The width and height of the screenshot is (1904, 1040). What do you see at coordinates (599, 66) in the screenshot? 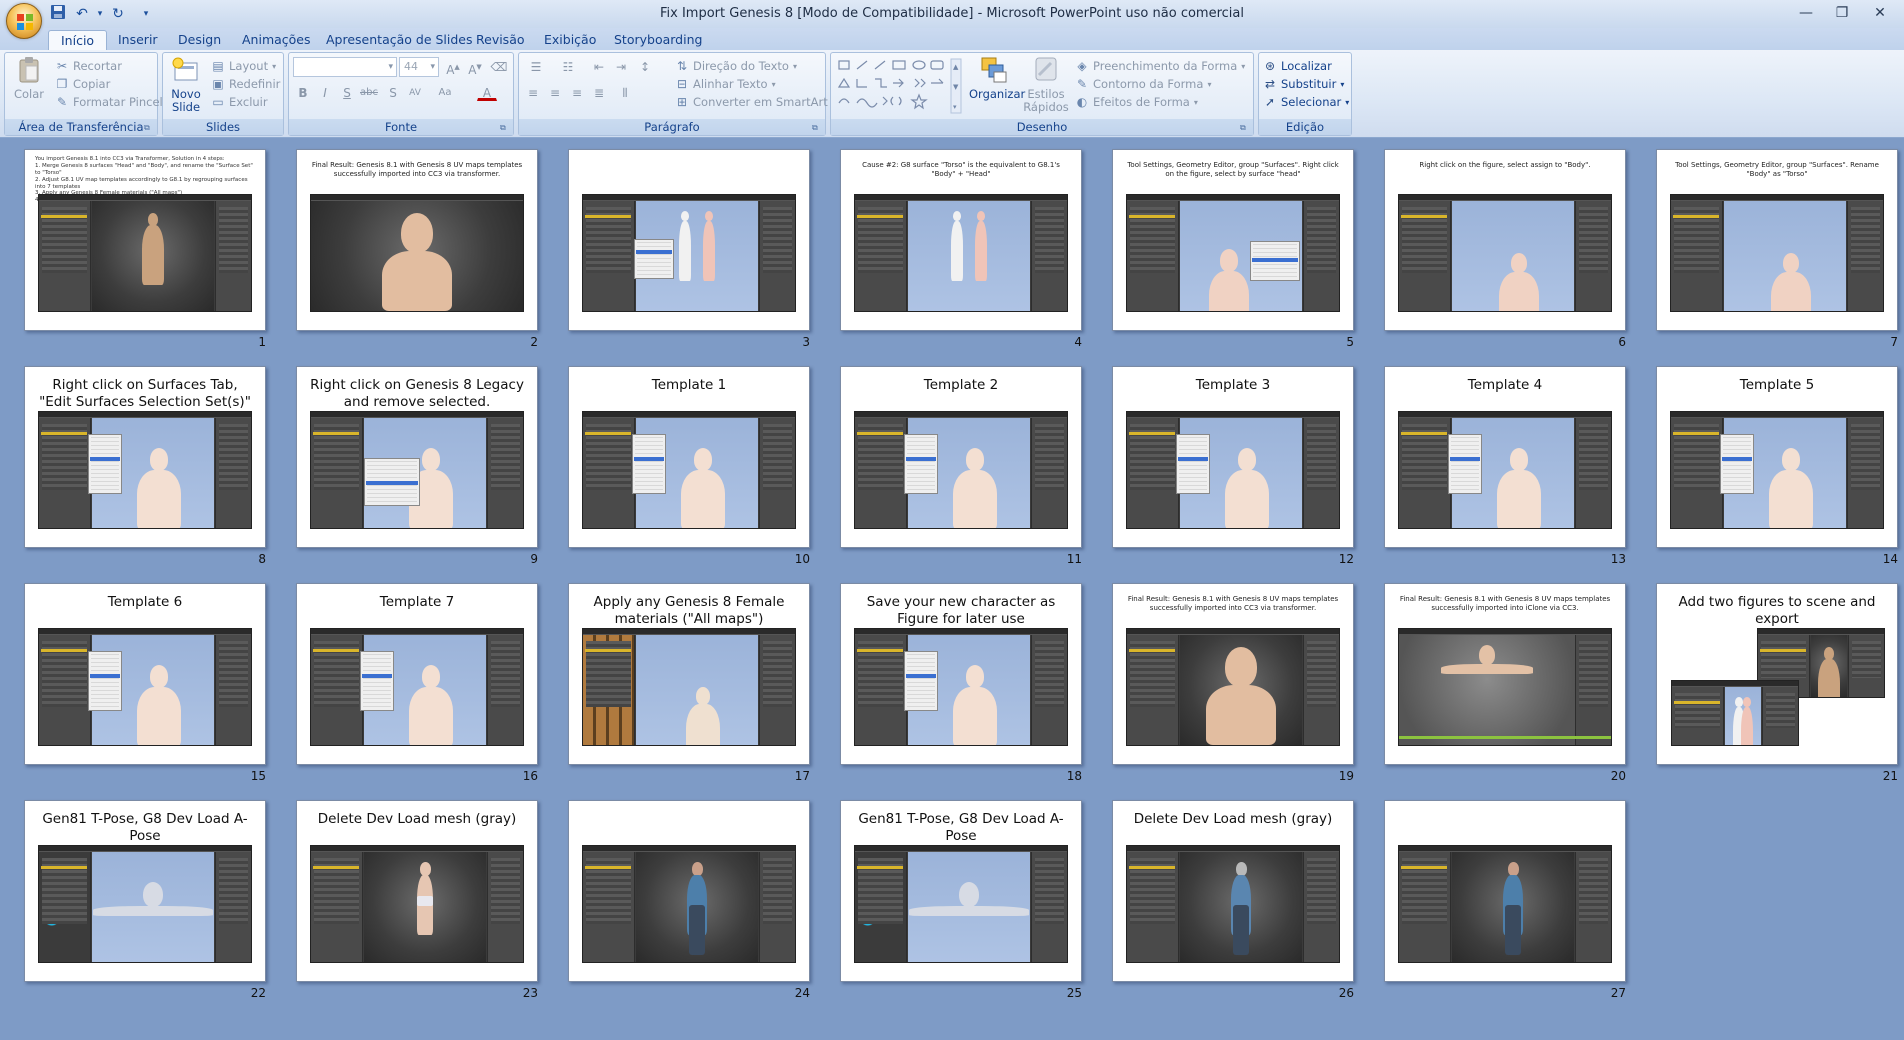
I see `decrease-indent-icon: ⇤` at bounding box center [599, 66].